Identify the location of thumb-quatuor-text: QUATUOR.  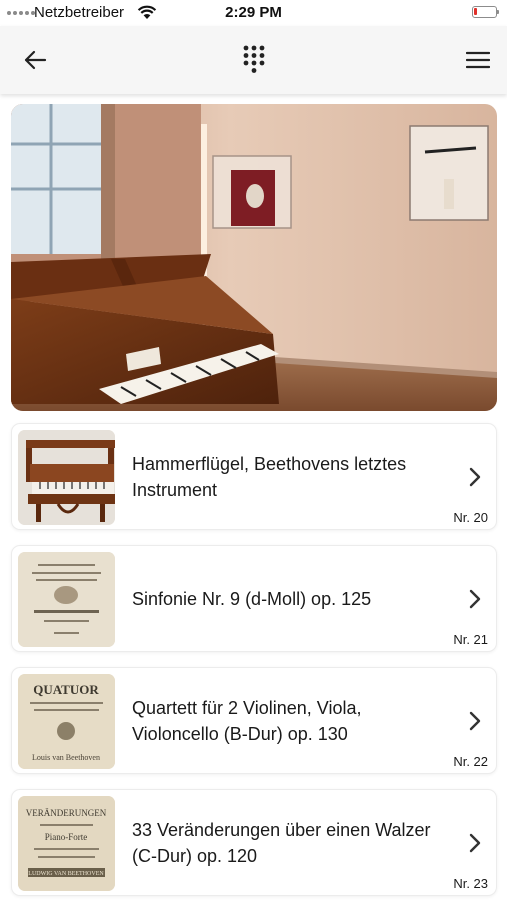
(66, 689).